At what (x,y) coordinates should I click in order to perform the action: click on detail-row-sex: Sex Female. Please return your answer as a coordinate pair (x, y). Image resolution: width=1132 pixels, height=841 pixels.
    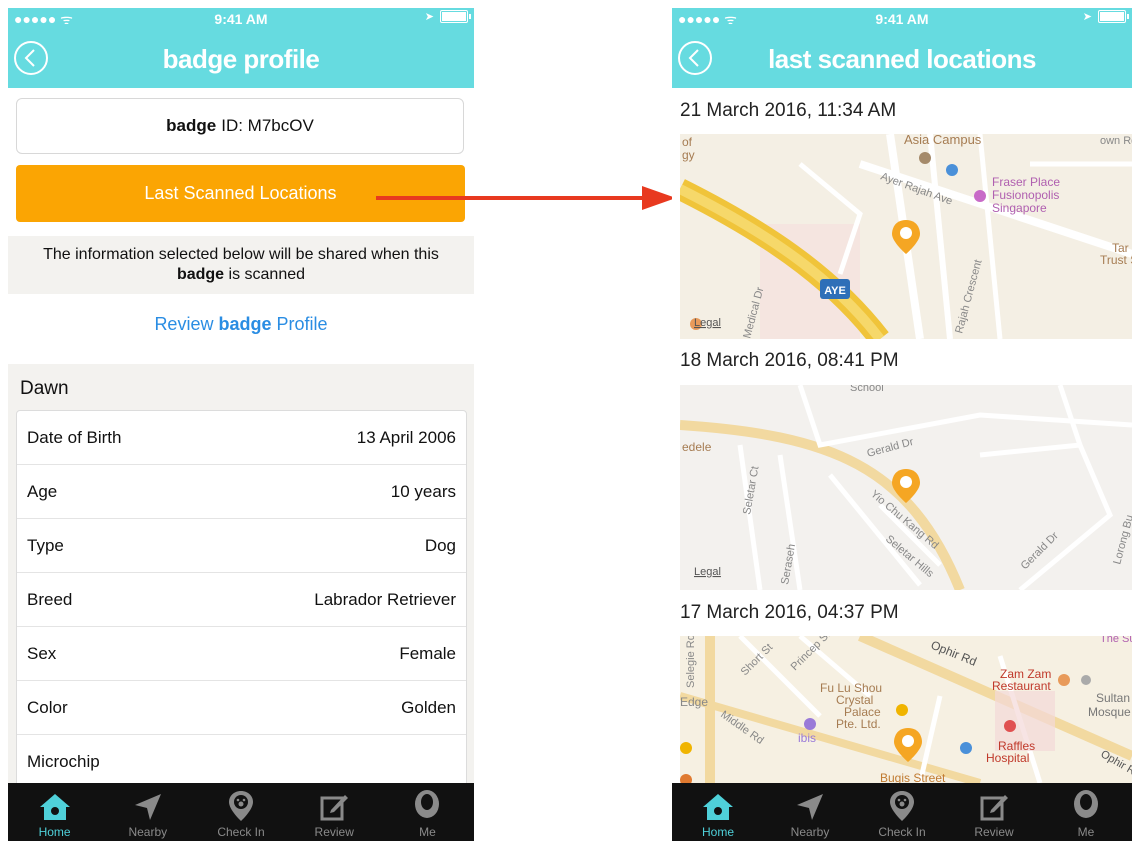
    Looking at the image, I should click on (241, 654).